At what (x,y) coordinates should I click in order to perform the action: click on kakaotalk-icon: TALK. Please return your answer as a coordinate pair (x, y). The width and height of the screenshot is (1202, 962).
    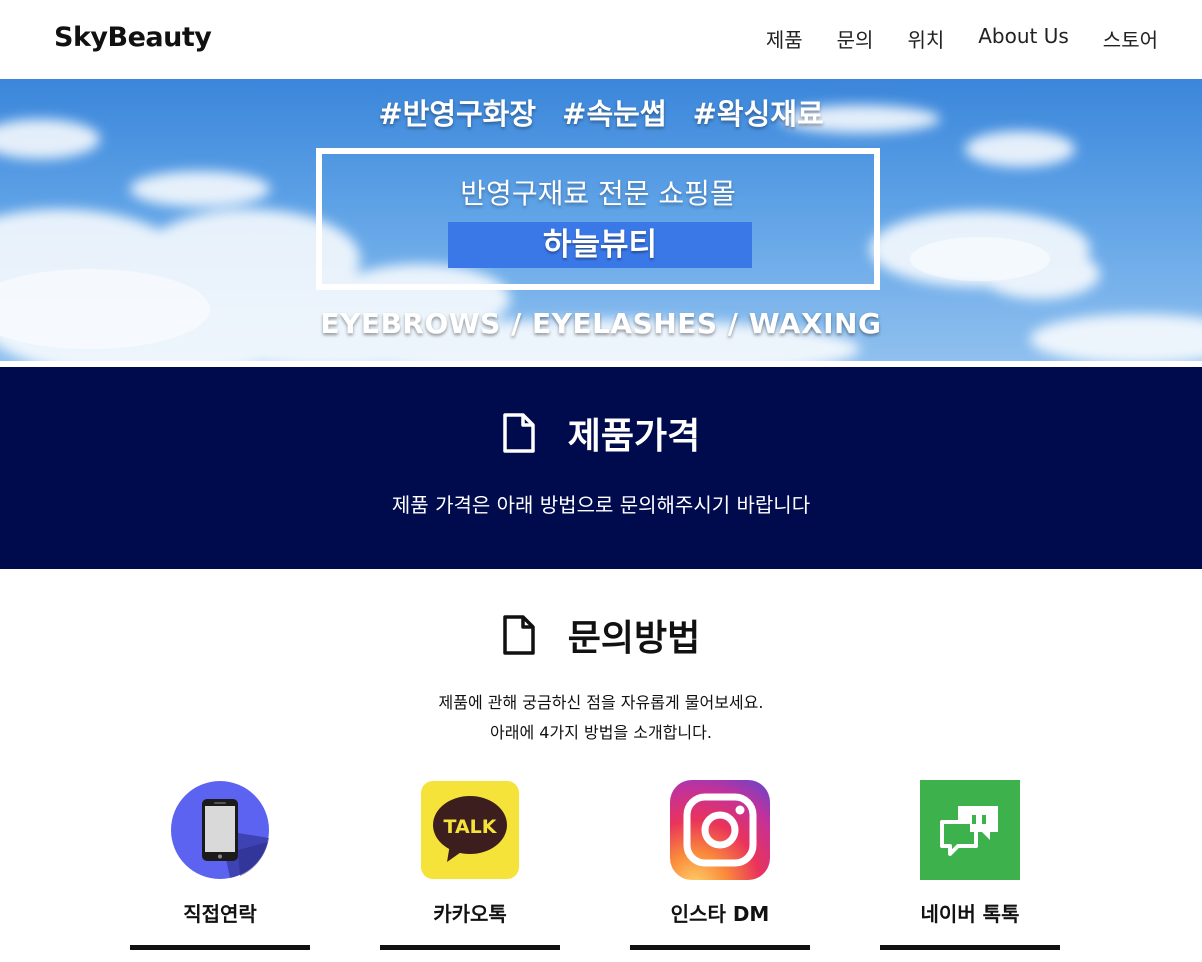
    Looking at the image, I should click on (470, 830).